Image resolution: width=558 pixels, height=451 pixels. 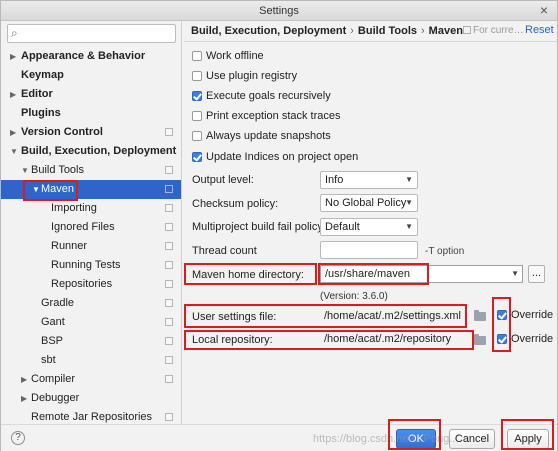 I want to click on search-icon: ⌕, so click(x=14, y=33).